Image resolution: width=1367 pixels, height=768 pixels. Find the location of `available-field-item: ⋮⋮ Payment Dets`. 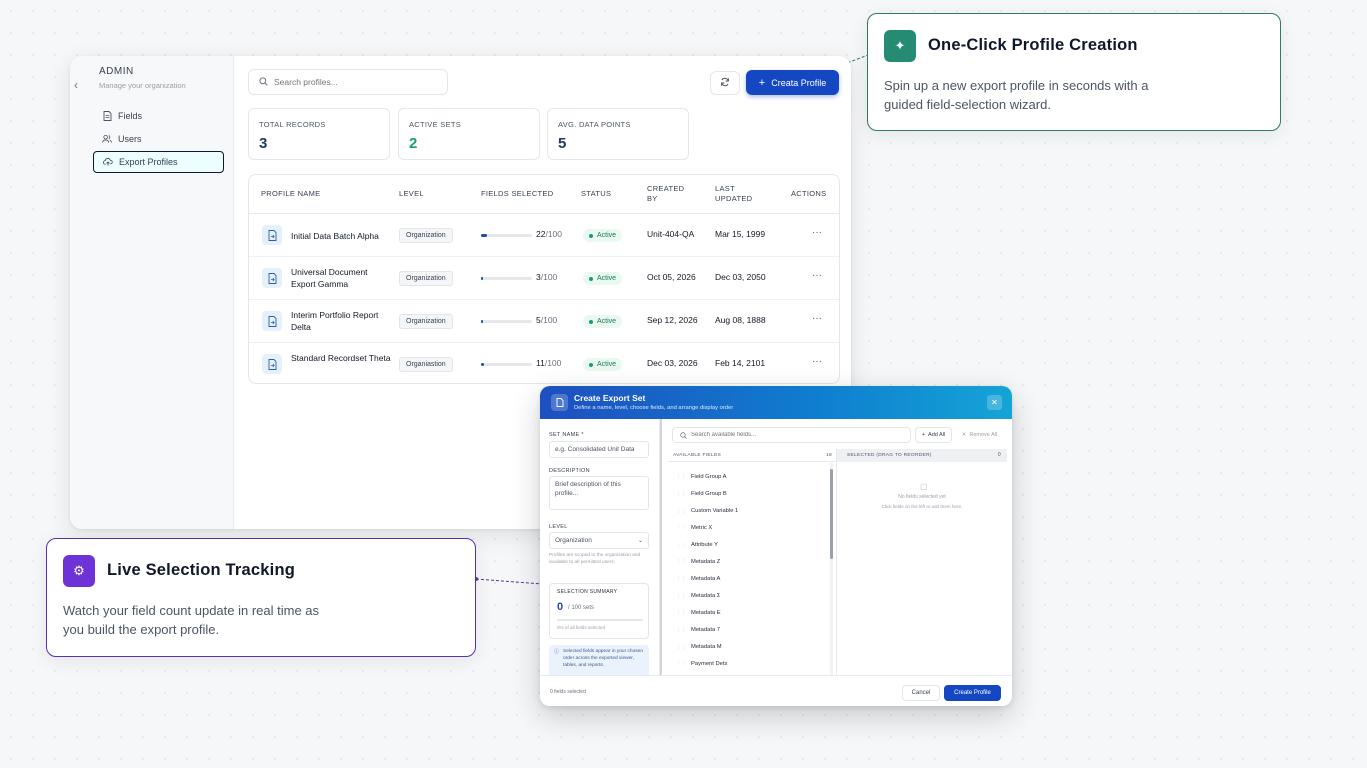

available-field-item: ⋮⋮ Payment Dets is located at coordinates (748, 664).